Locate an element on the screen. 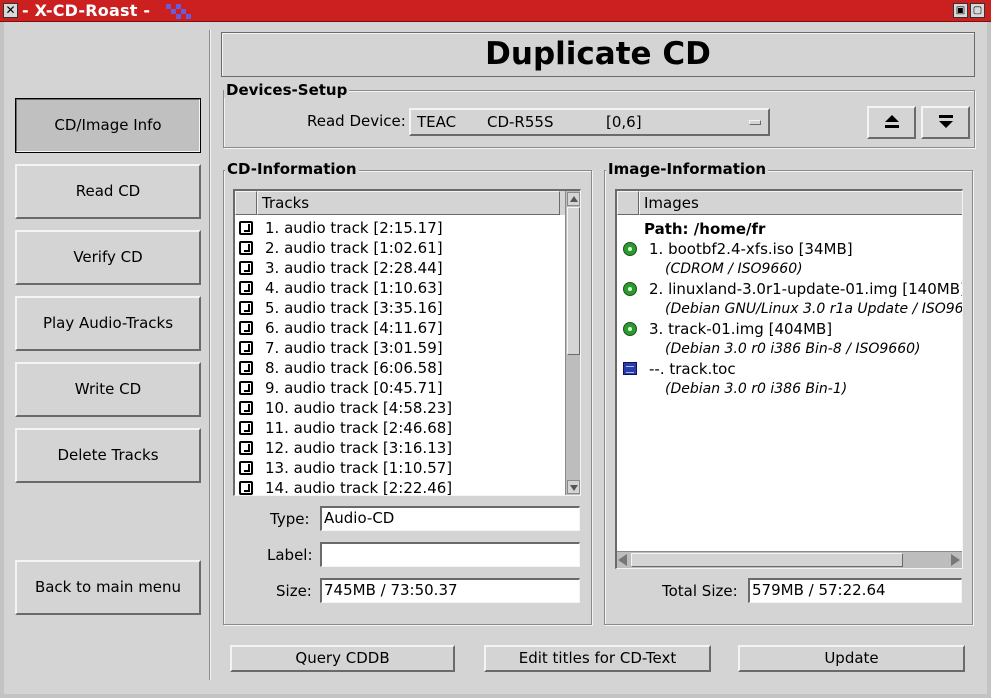 The height and width of the screenshot is (698, 991). back-to-main-menu-button: Back to main menu is located at coordinates (108, 587).